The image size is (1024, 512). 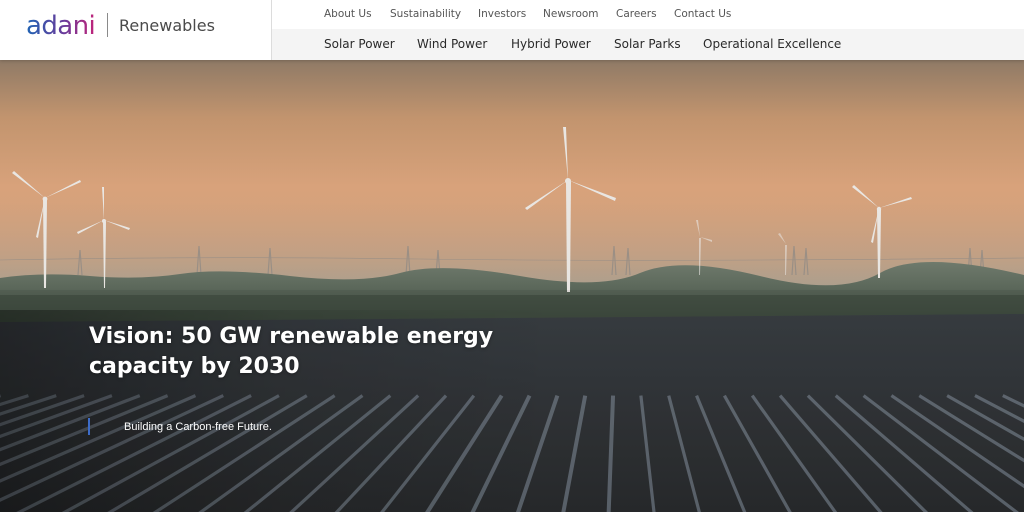 I want to click on nav-newsroom: Newsroom, so click(x=571, y=14).